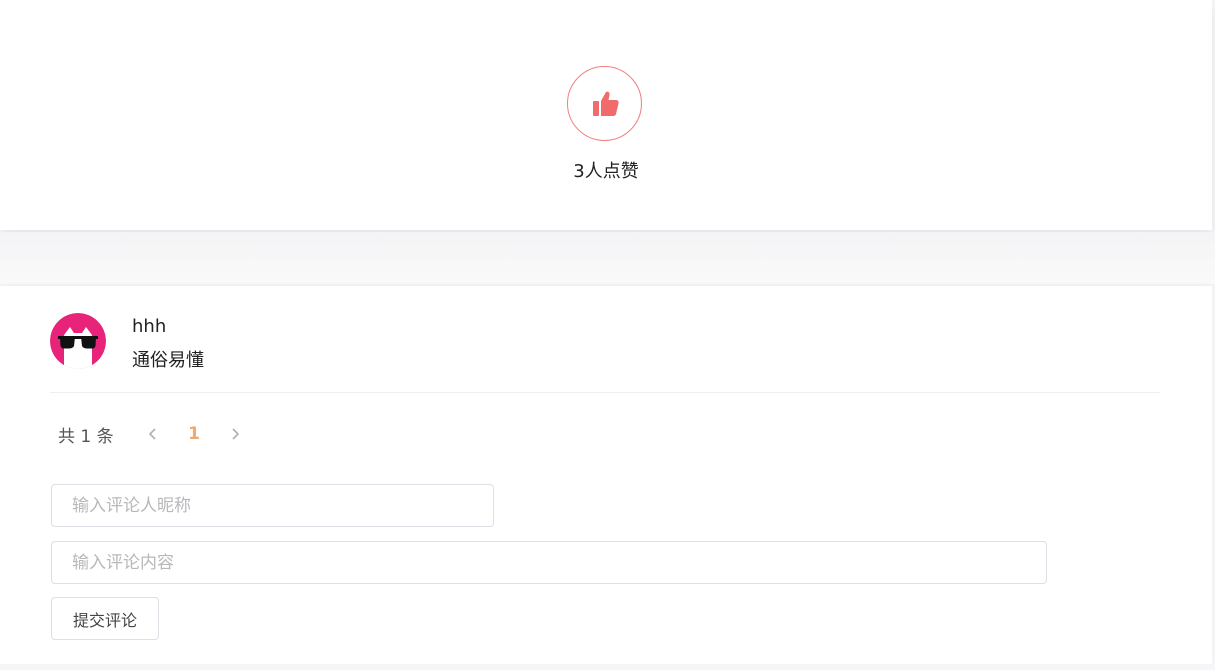 Image resolution: width=1215 pixels, height=670 pixels. Describe the element at coordinates (549, 562) in the screenshot. I see `comment-content-input` at that location.